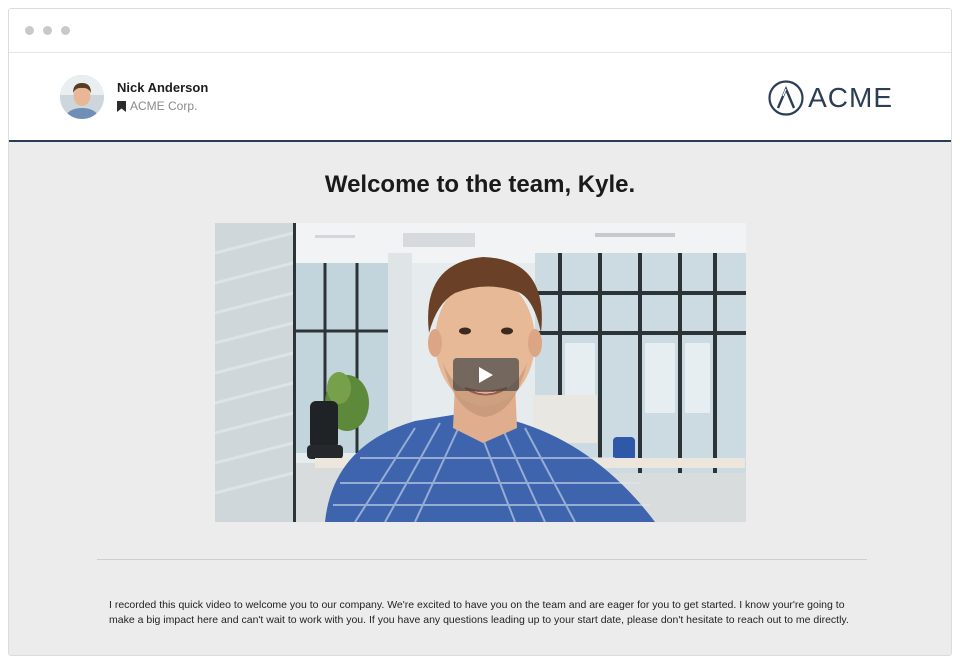 Image resolution: width=960 pixels, height=664 pixels. I want to click on play-button, so click(486, 374).